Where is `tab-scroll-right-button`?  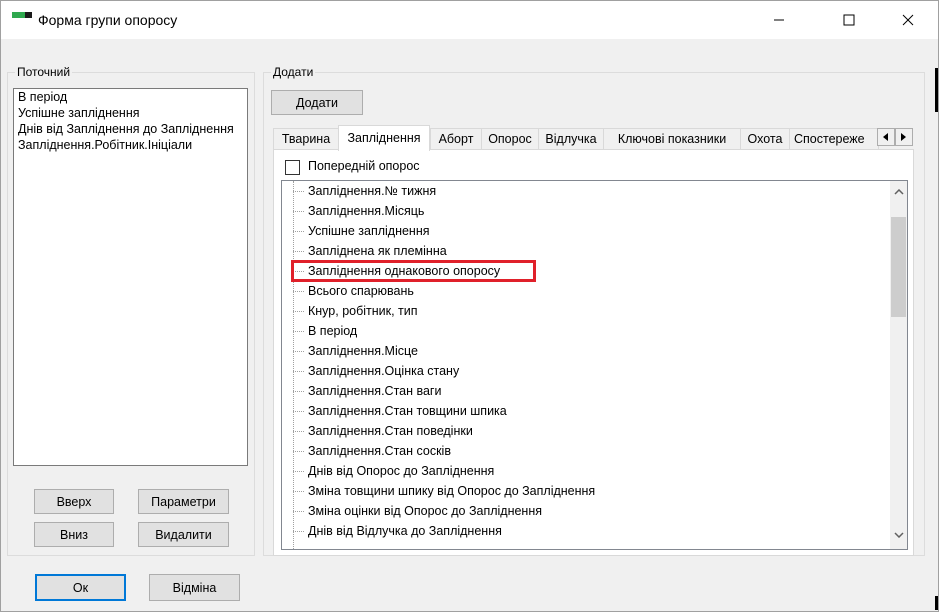
tab-scroll-right-button is located at coordinates (904, 137).